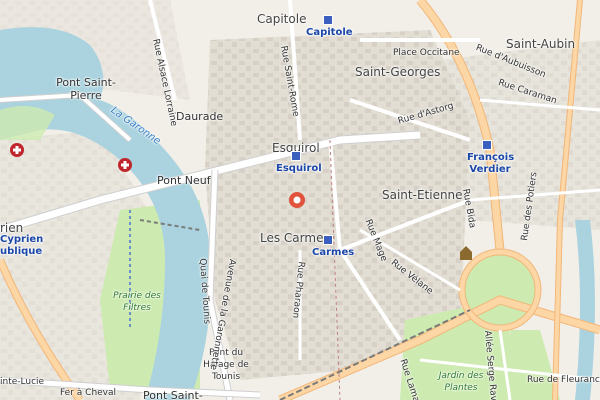 The height and width of the screenshot is (400, 600). What do you see at coordinates (422, 195) in the screenshot?
I see `district-saint-etienne: Saint-Etienne` at bounding box center [422, 195].